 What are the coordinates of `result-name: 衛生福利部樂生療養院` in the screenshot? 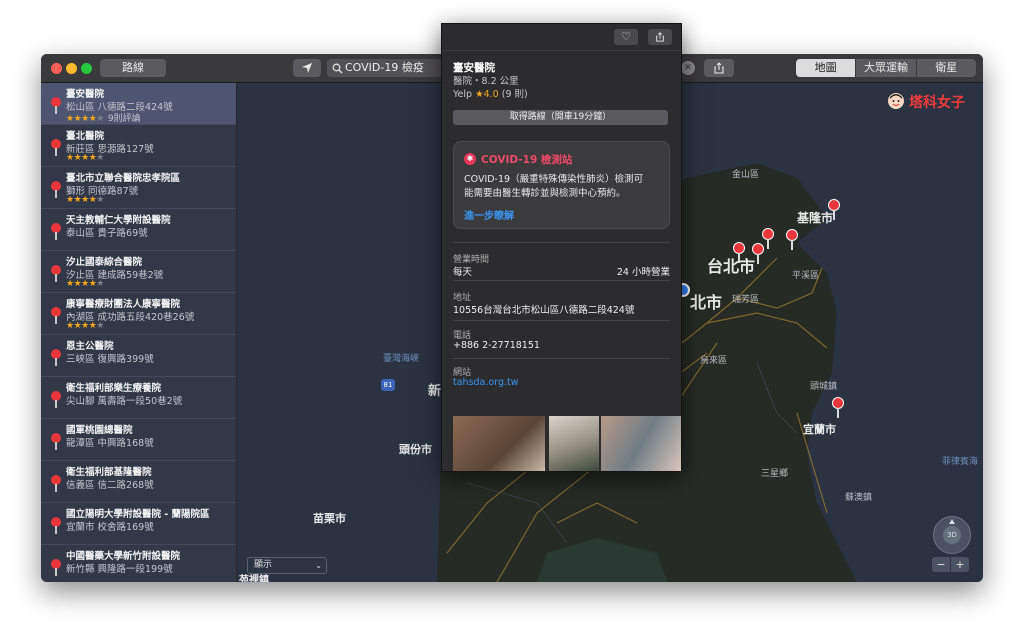 It's located at (114, 388).